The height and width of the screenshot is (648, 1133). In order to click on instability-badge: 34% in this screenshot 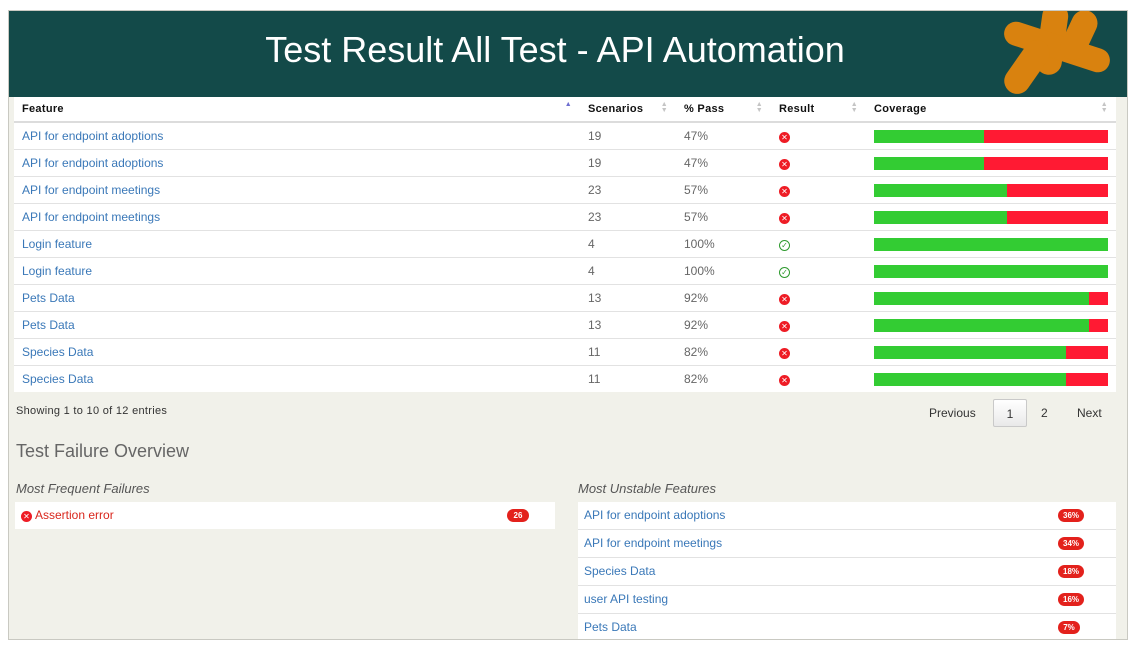, I will do `click(1071, 543)`.